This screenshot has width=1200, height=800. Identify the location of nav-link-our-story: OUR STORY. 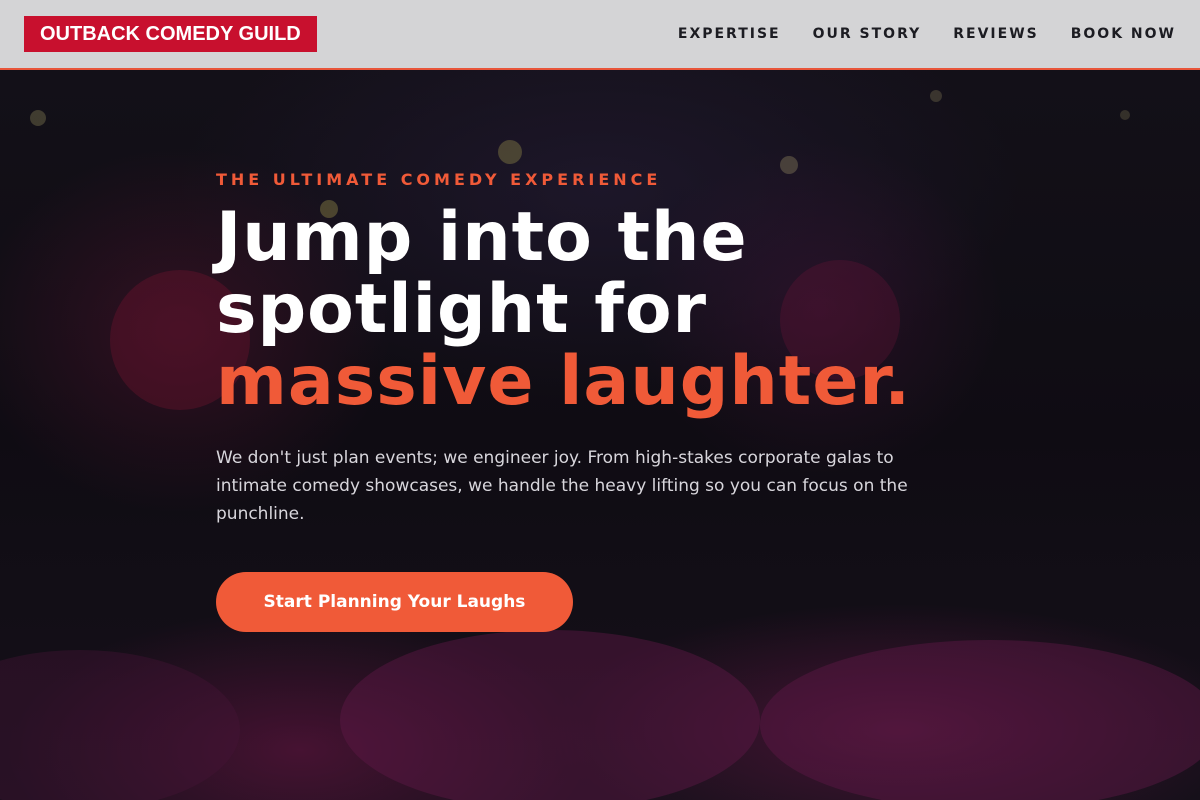
(867, 34).